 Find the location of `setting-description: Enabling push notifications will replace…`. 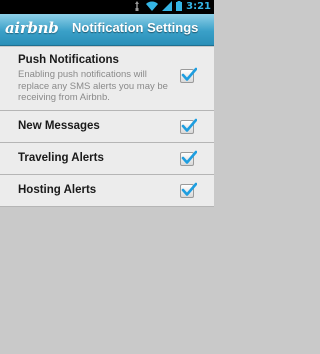

setting-description: Enabling push notifications will replace… is located at coordinates (93, 86).